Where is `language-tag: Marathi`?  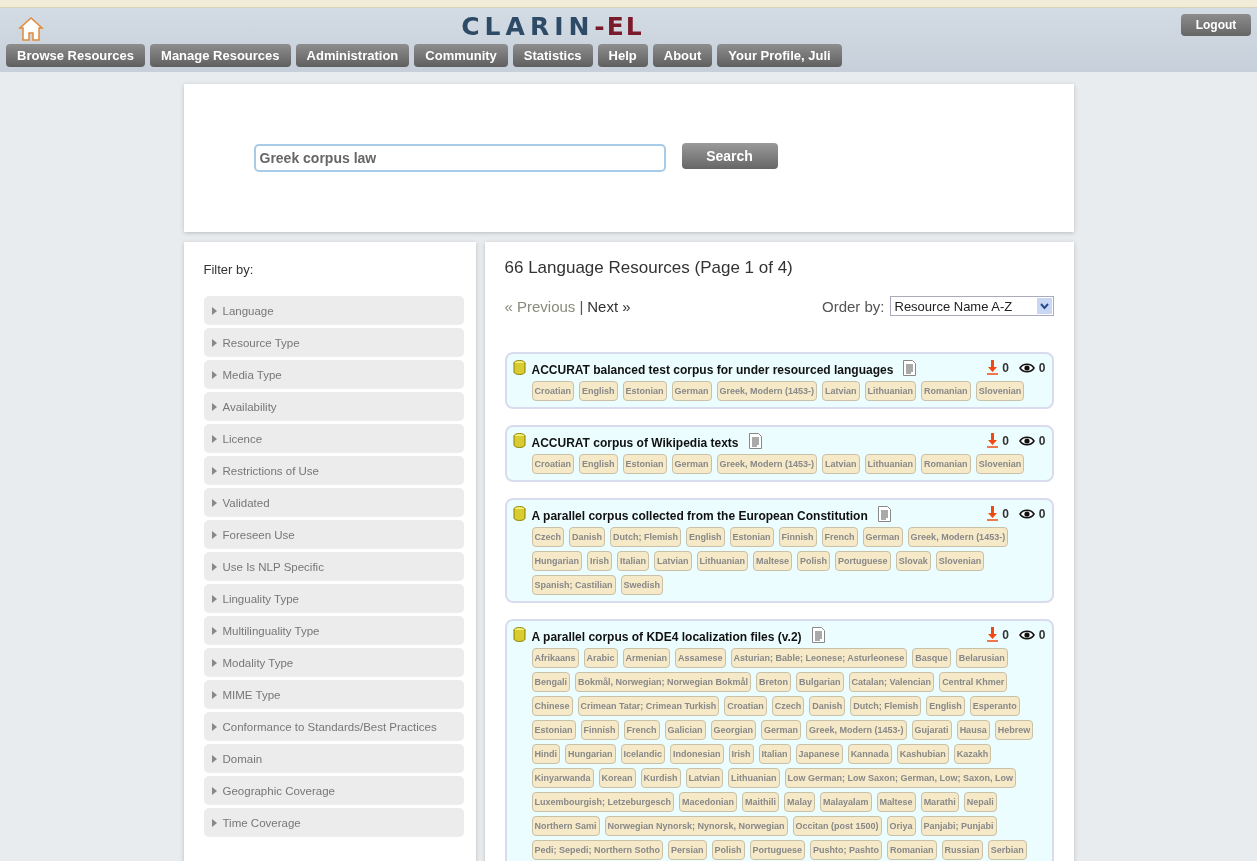 language-tag: Marathi is located at coordinates (939, 802).